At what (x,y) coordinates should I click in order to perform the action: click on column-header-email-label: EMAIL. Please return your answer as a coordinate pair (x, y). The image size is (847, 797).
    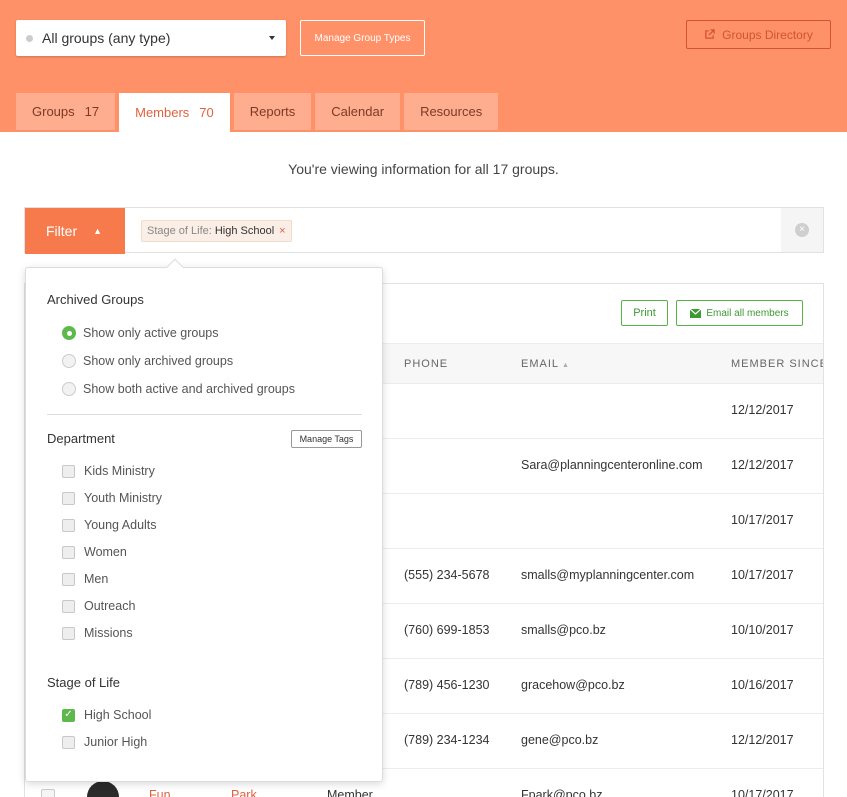
    Looking at the image, I should click on (540, 364).